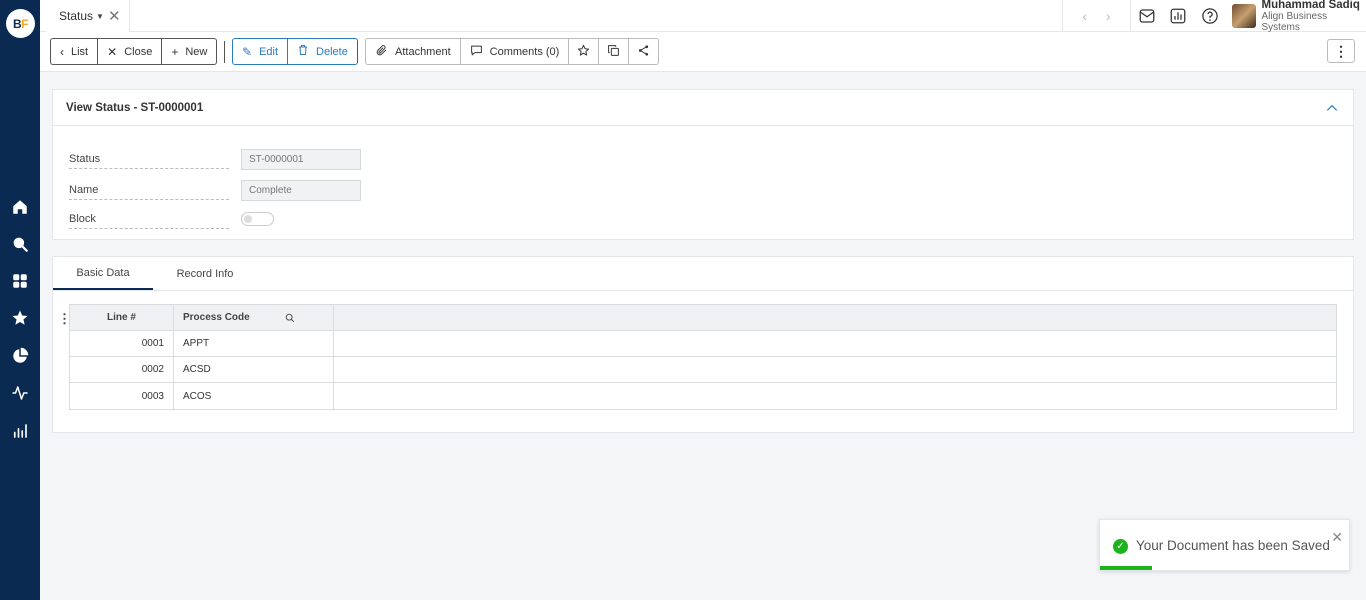  What do you see at coordinates (138, 51) in the screenshot?
I see `close-button-label: Close` at bounding box center [138, 51].